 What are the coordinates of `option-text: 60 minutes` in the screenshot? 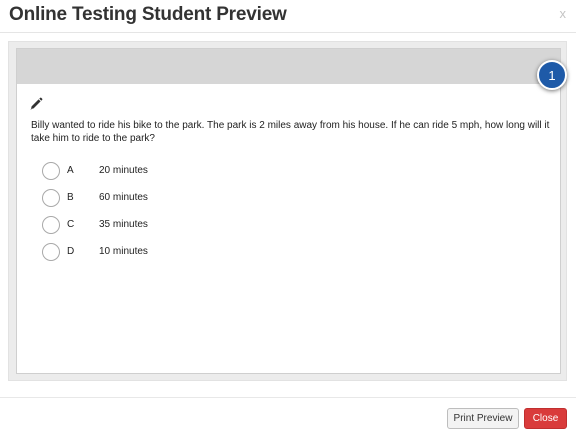 It's located at (123, 197).